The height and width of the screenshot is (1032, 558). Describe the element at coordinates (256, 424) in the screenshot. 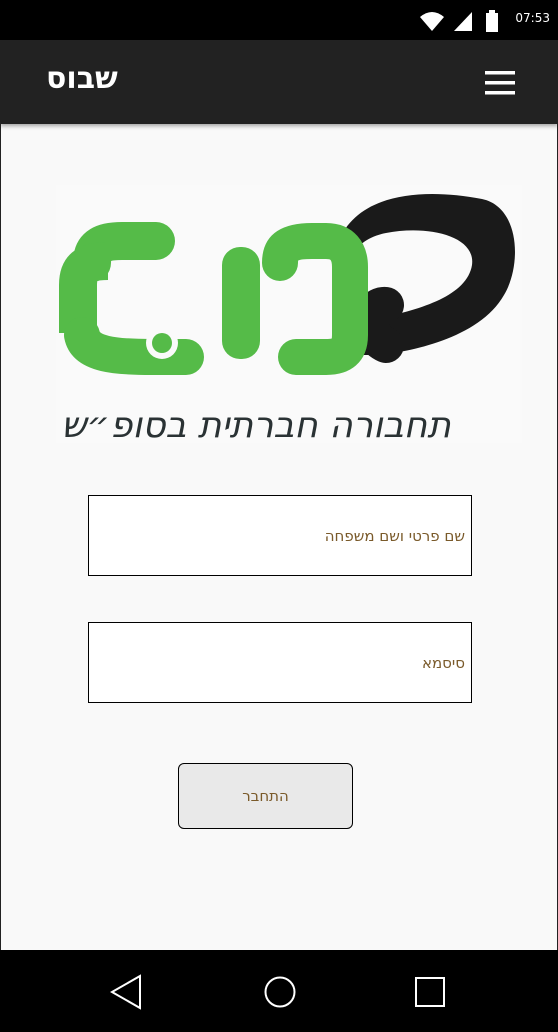

I see `logo-tagline: תחבורה חברתית בסופ״ש` at that location.